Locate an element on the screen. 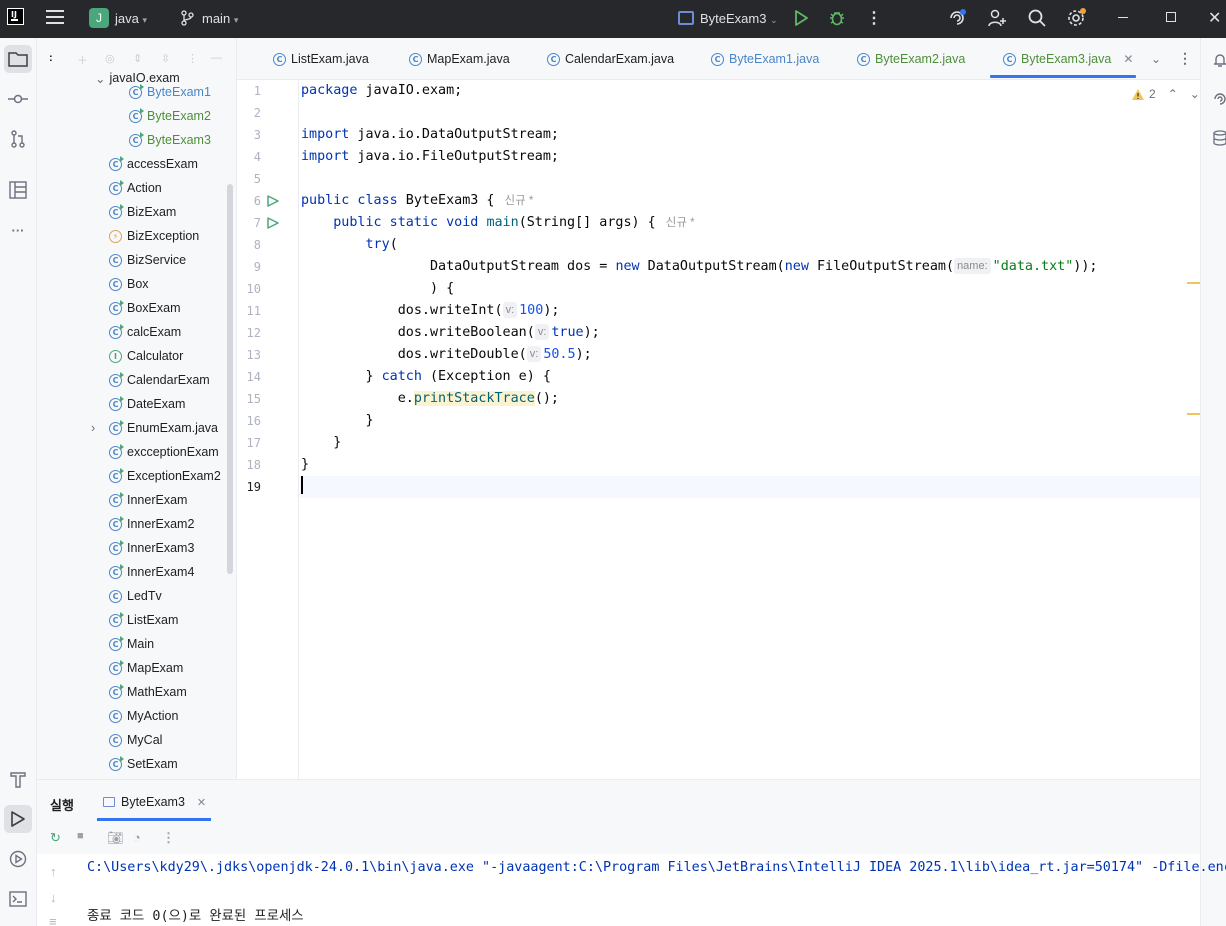 Image resolution: width=1226 pixels, height=926 pixels. tree-item: C SetExam is located at coordinates (143, 764).